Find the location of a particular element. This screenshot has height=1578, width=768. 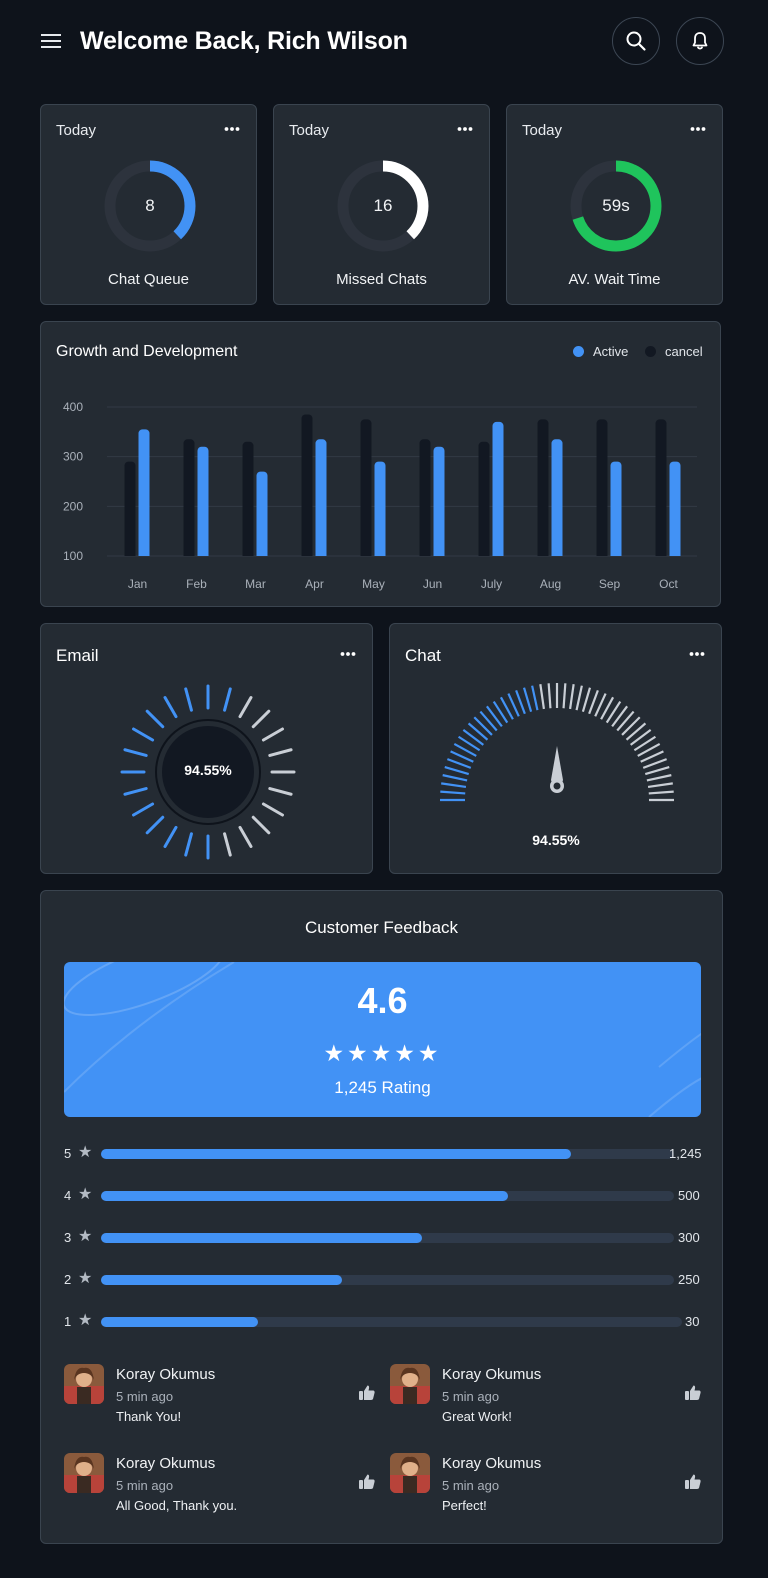

legend-swatch-cancel is located at coordinates (650, 351).